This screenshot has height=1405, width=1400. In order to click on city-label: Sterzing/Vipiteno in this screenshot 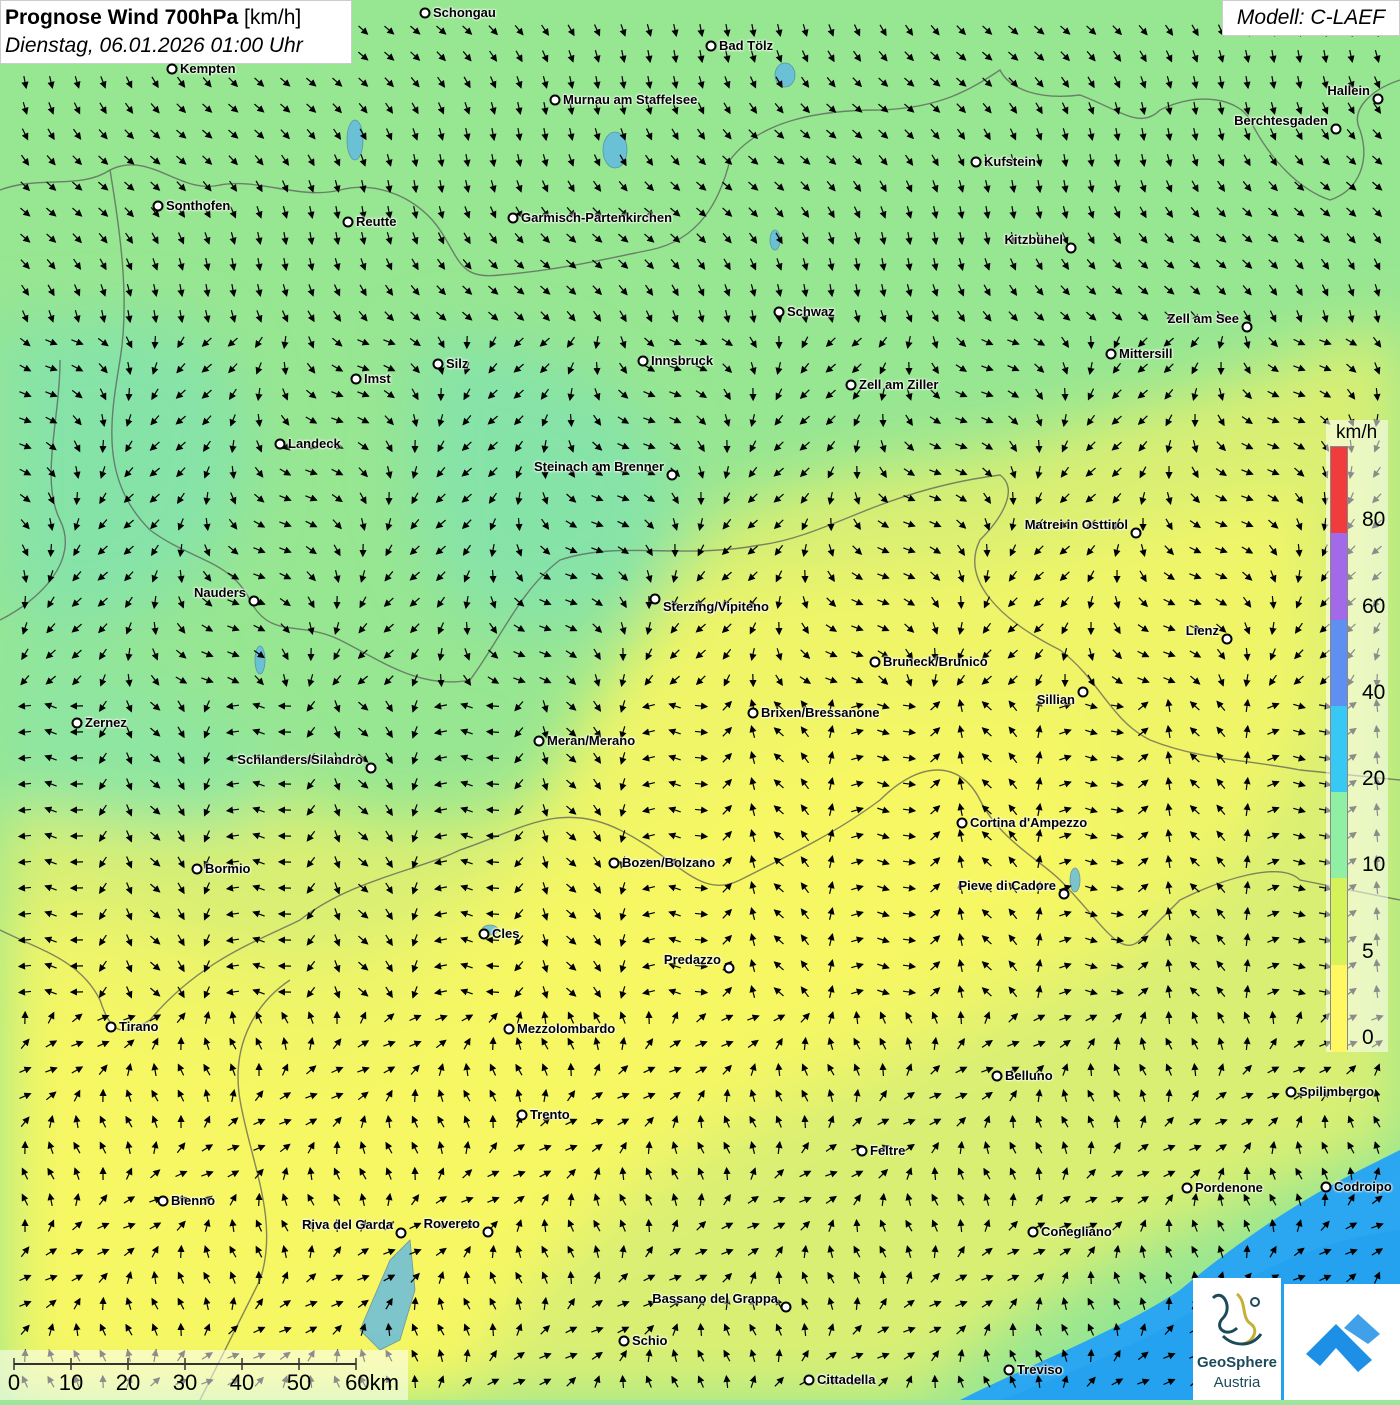, I will do `click(716, 606)`.